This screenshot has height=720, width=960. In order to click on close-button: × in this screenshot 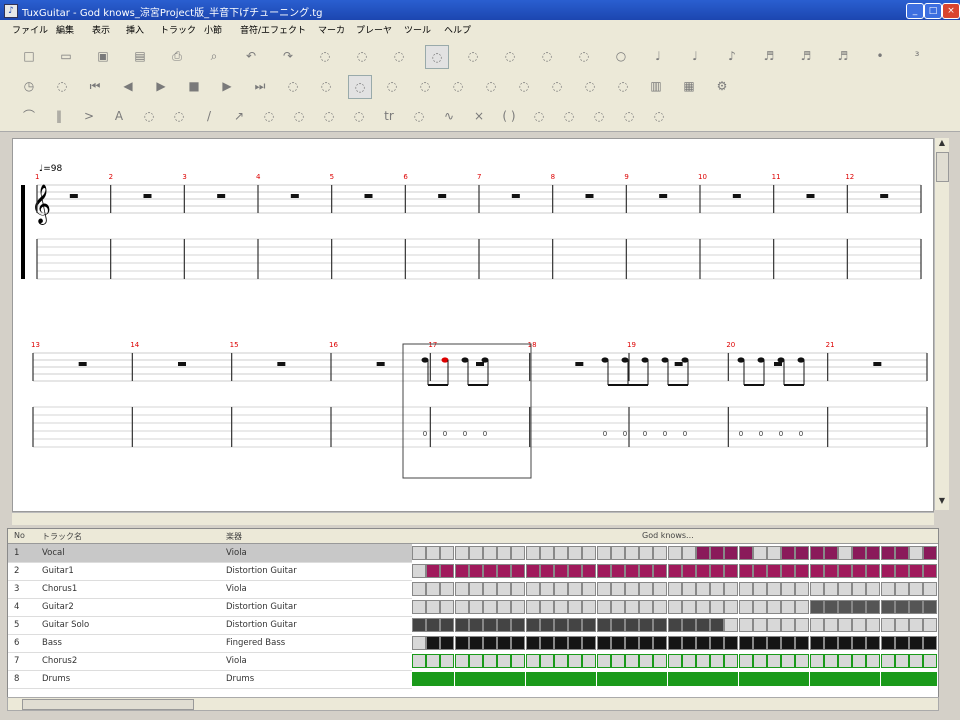, I will do `click(951, 11)`.